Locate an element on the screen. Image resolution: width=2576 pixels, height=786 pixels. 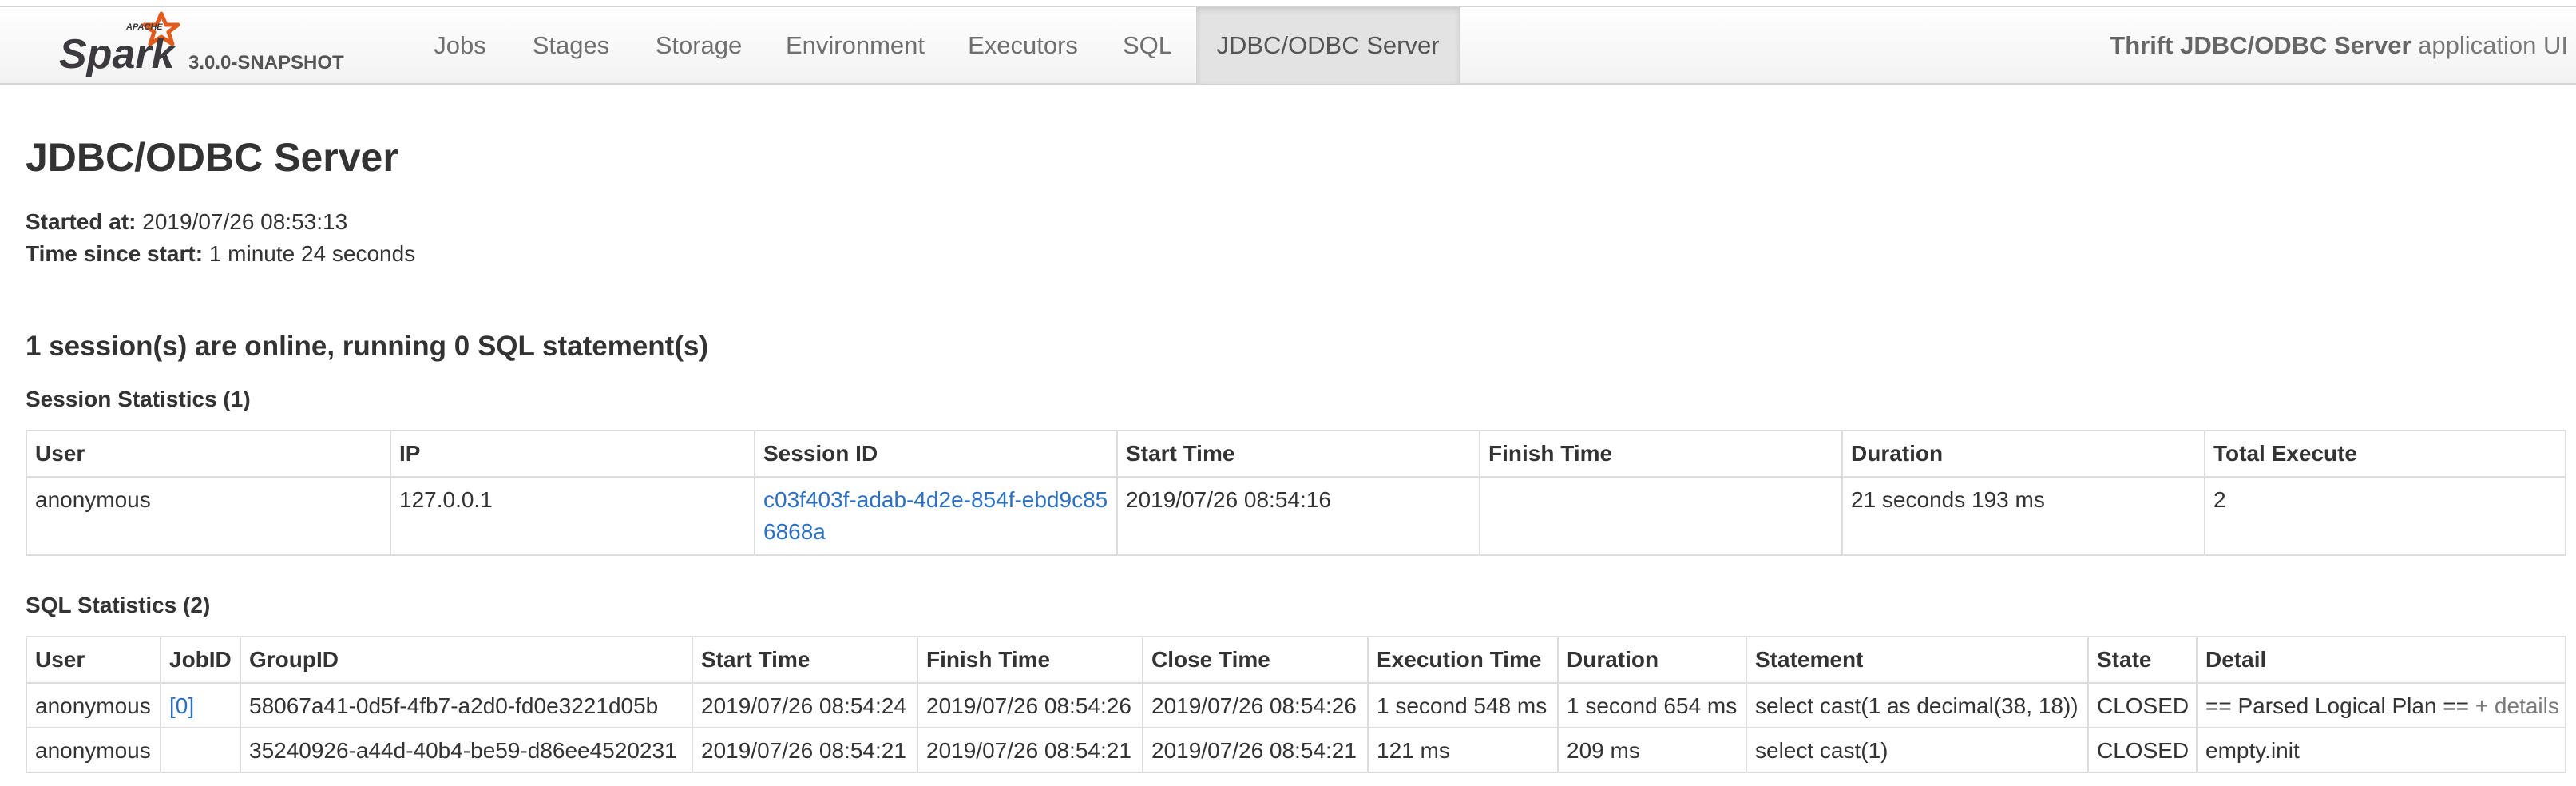
time-since-start-value: 1 minute 24 seconds is located at coordinates (312, 254).